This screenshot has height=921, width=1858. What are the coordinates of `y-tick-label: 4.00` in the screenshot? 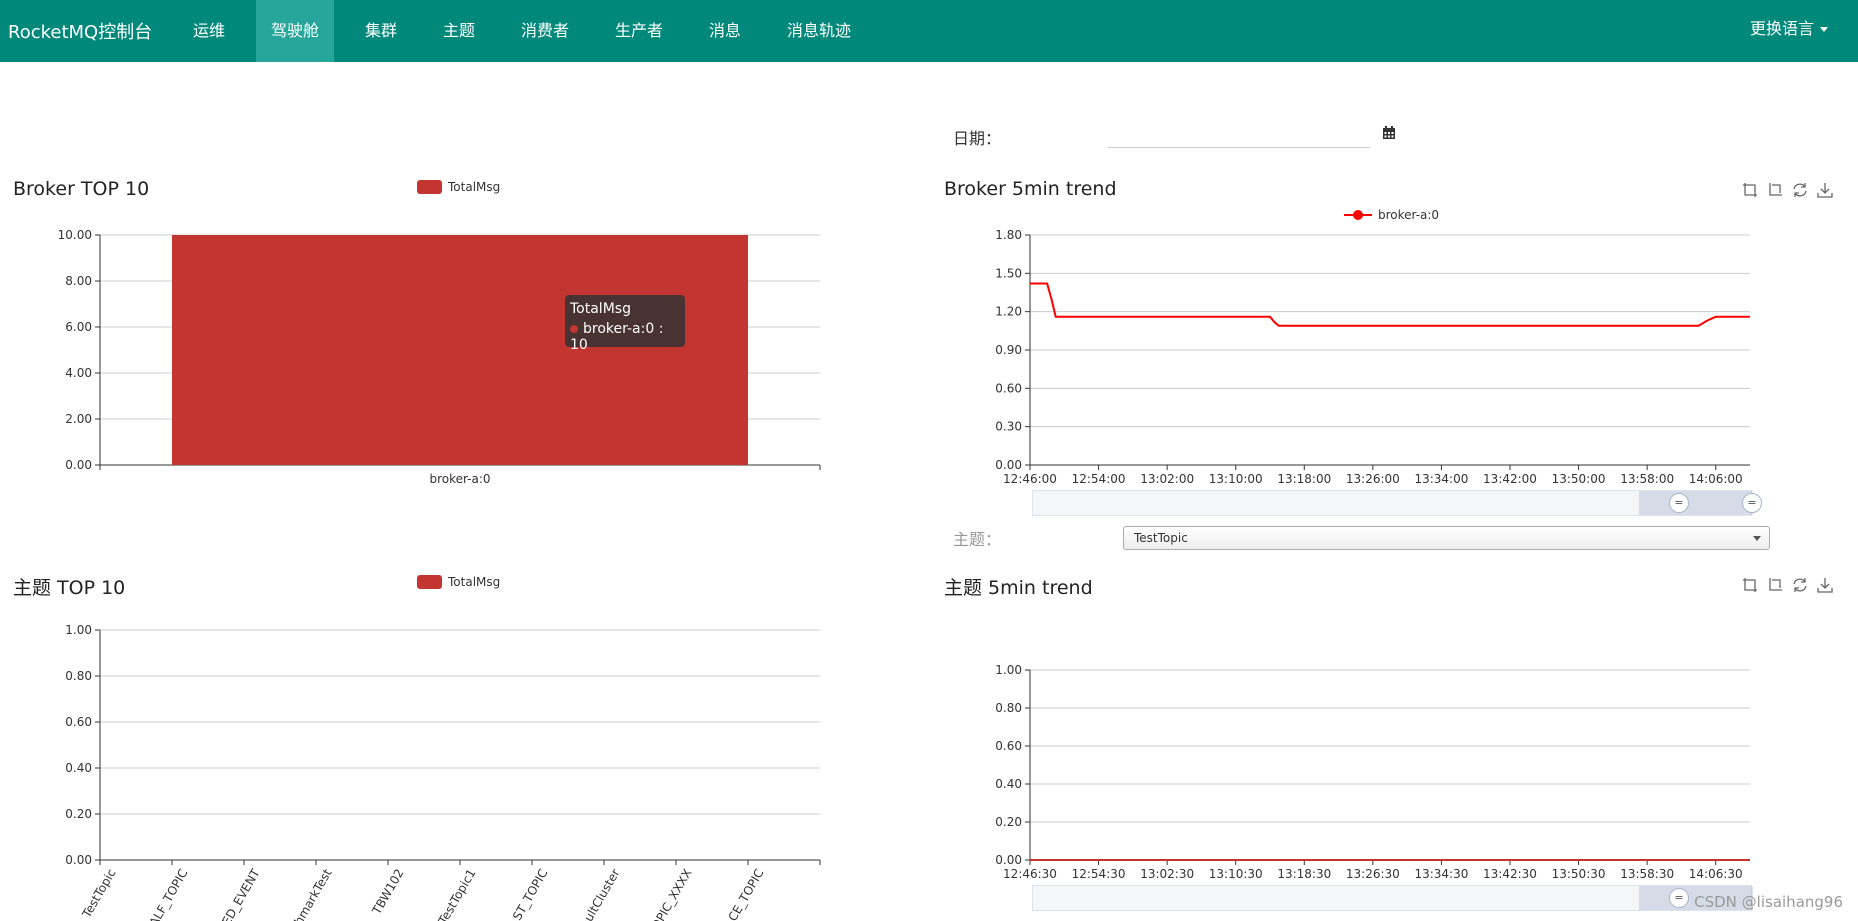 It's located at (78, 373).